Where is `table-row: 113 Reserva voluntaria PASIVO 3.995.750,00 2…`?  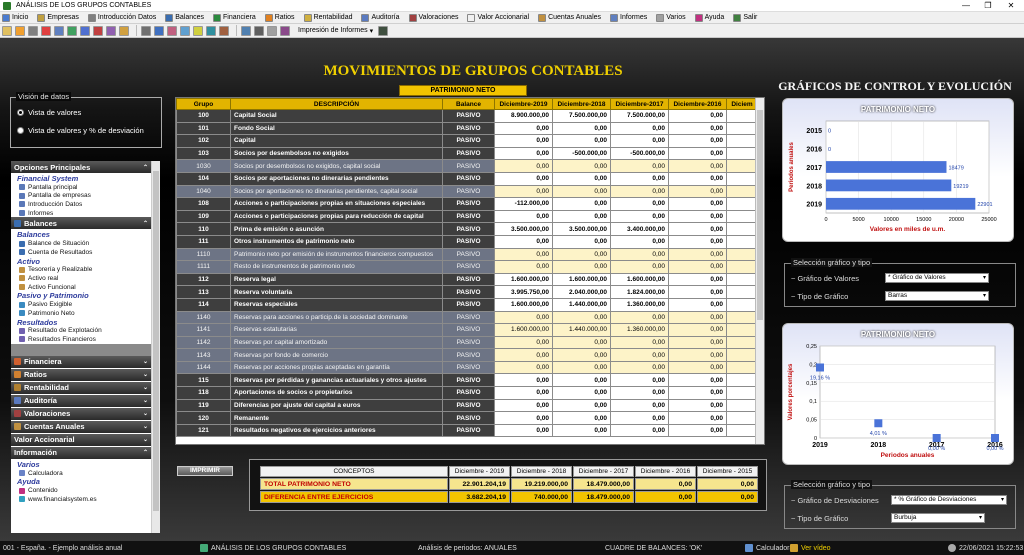
table-row: 113 Reserva voluntaria PASIVO 3.995.750,00 2… is located at coordinates (467, 292).